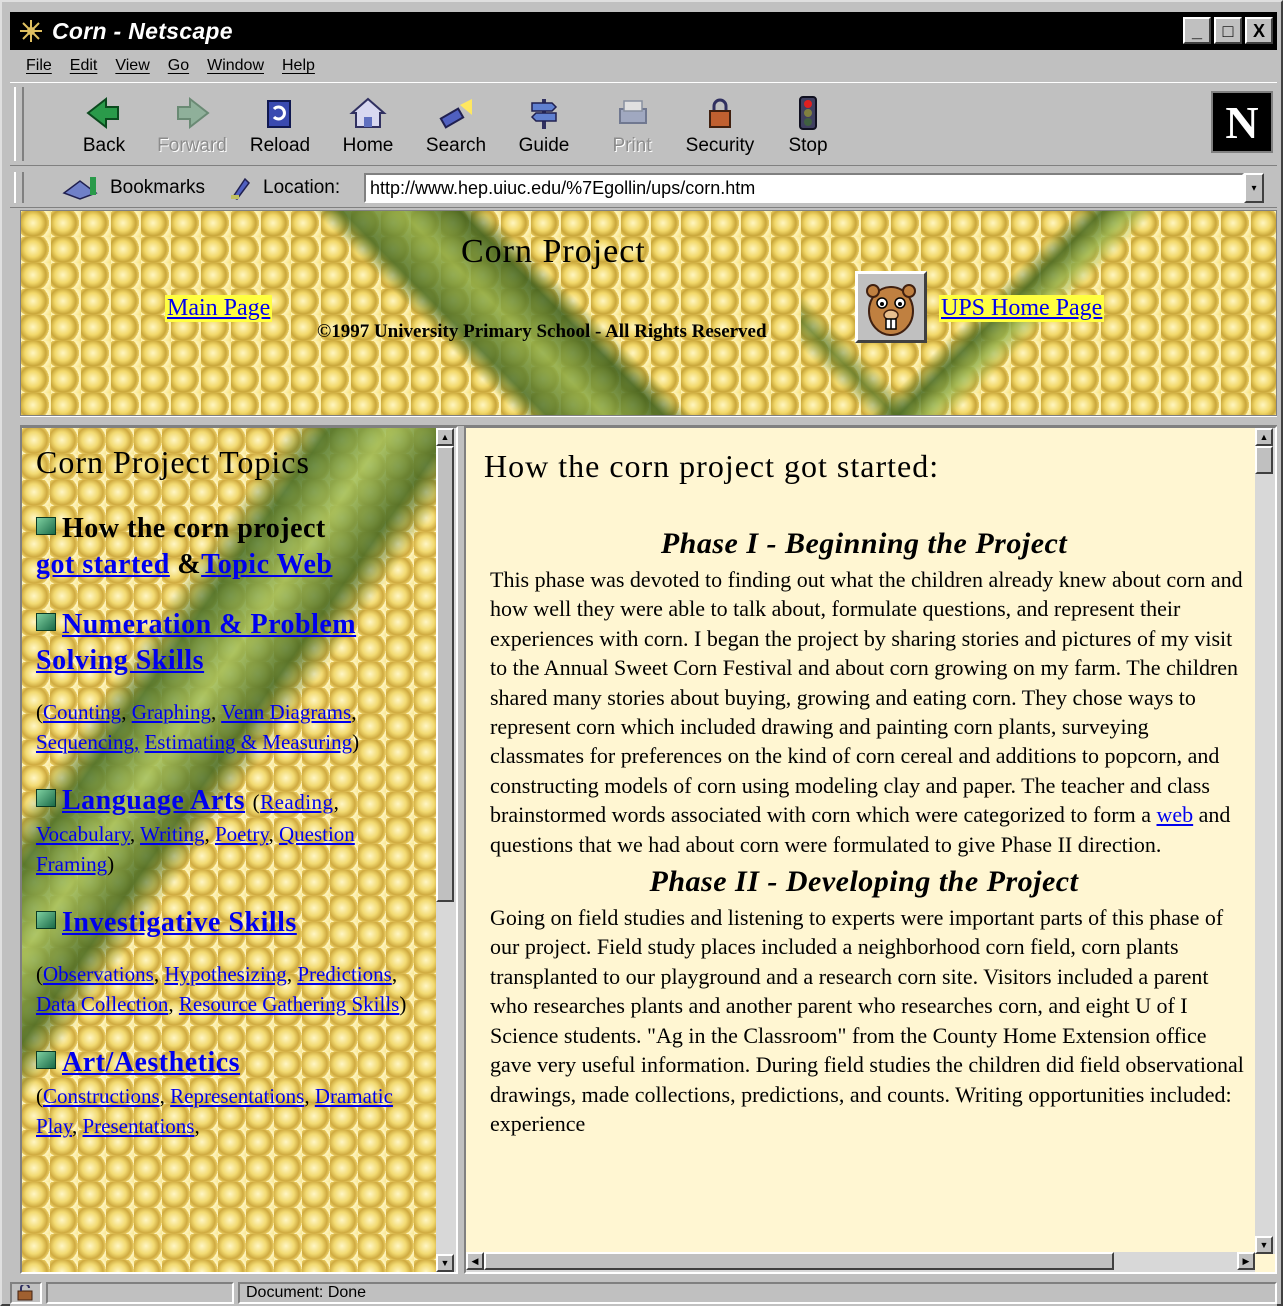 Image resolution: width=1283 pixels, height=1306 pixels. Describe the element at coordinates (153, 800) in the screenshot. I see `language-arts-link: Language Arts` at that location.